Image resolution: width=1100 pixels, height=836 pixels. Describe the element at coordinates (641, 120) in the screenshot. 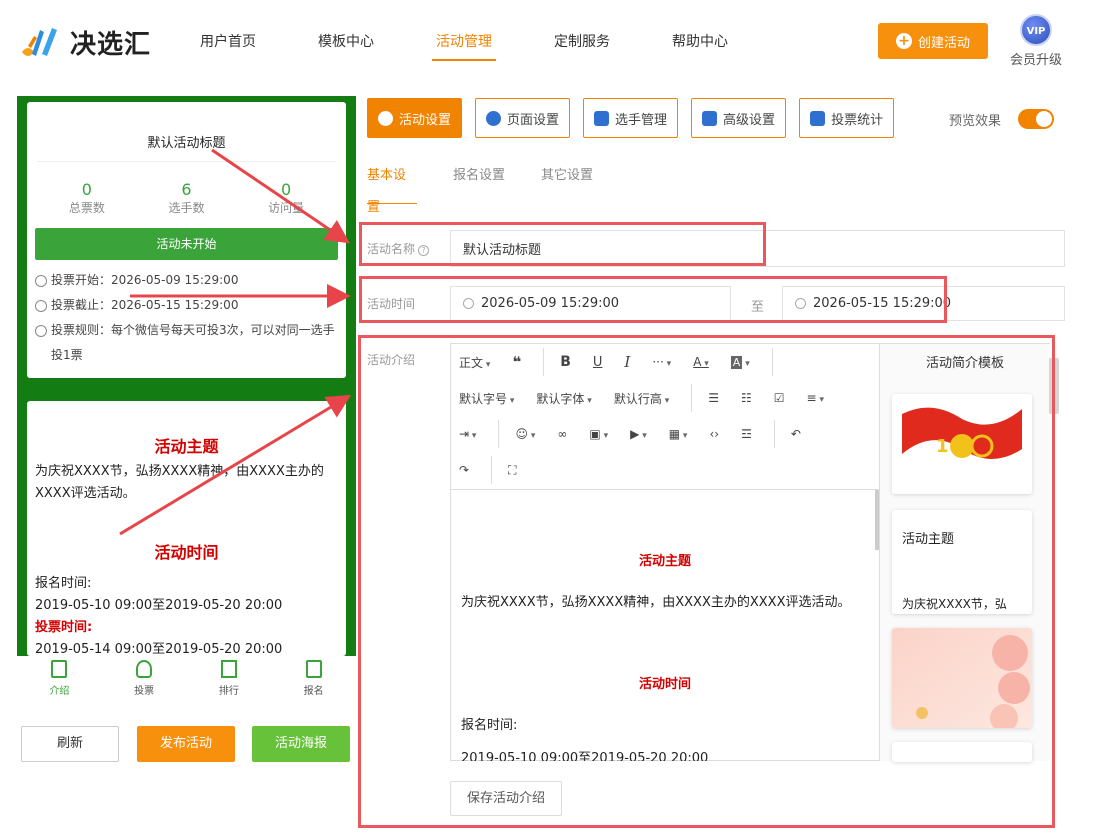

I see `button-label: 选手管理` at that location.